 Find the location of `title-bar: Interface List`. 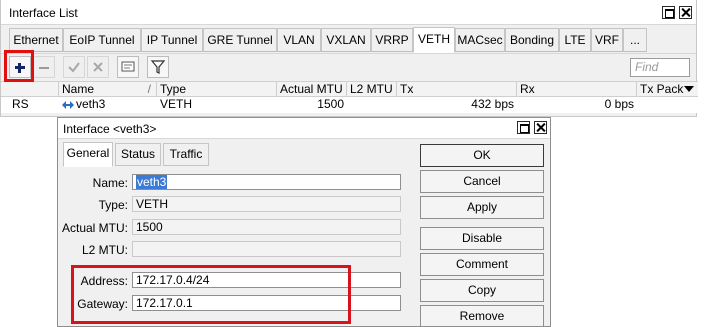

title-bar: Interface List is located at coordinates (348, 12).